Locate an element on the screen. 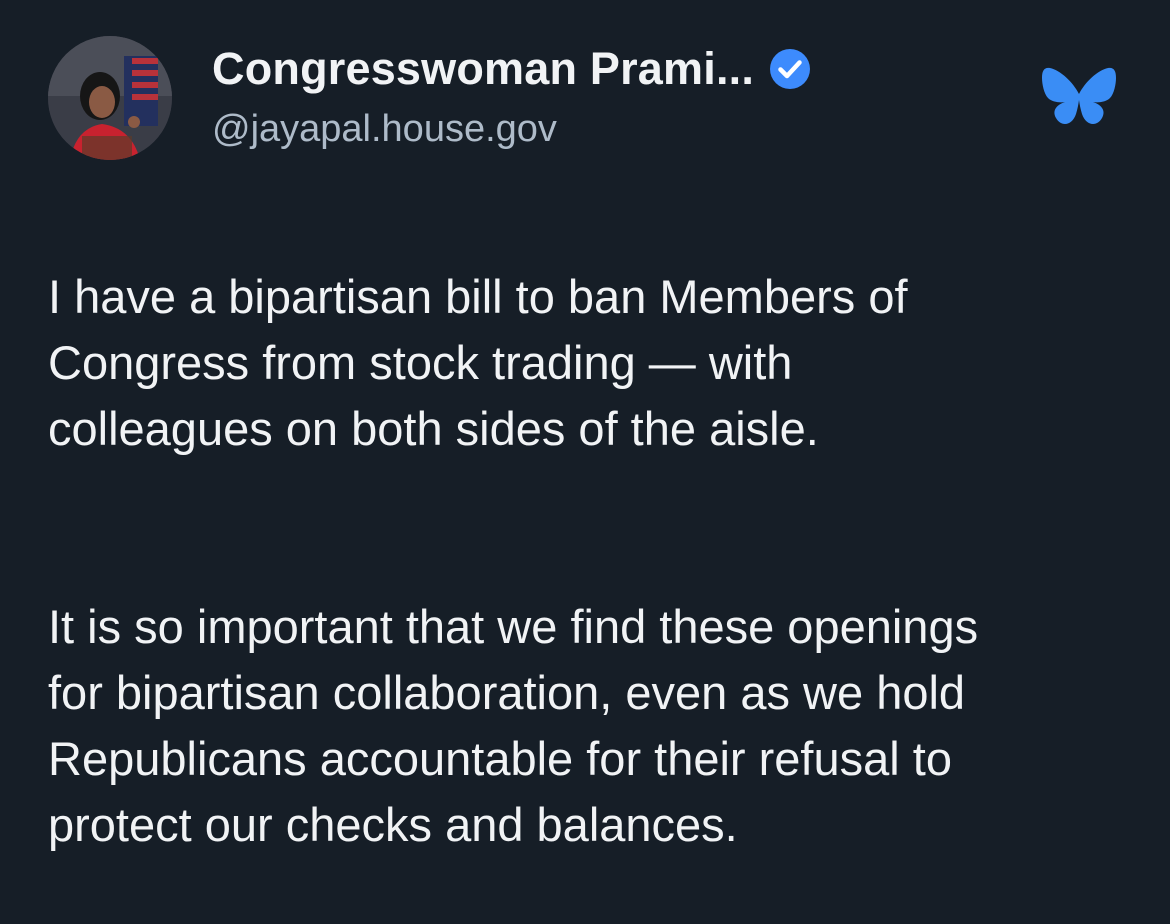 This screenshot has width=1170, height=924. avatar-image is located at coordinates (110, 98).